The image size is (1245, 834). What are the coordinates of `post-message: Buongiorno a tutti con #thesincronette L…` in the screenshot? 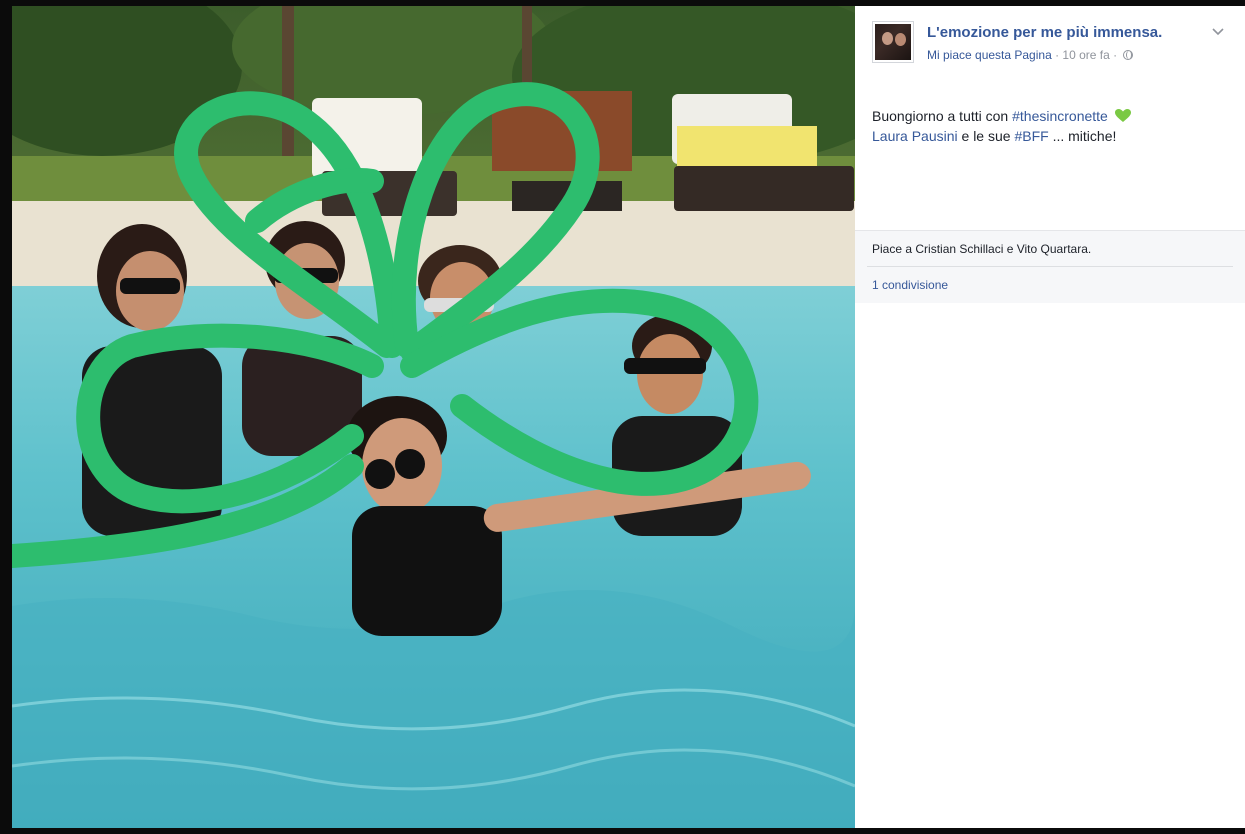 It's located at (1051, 126).